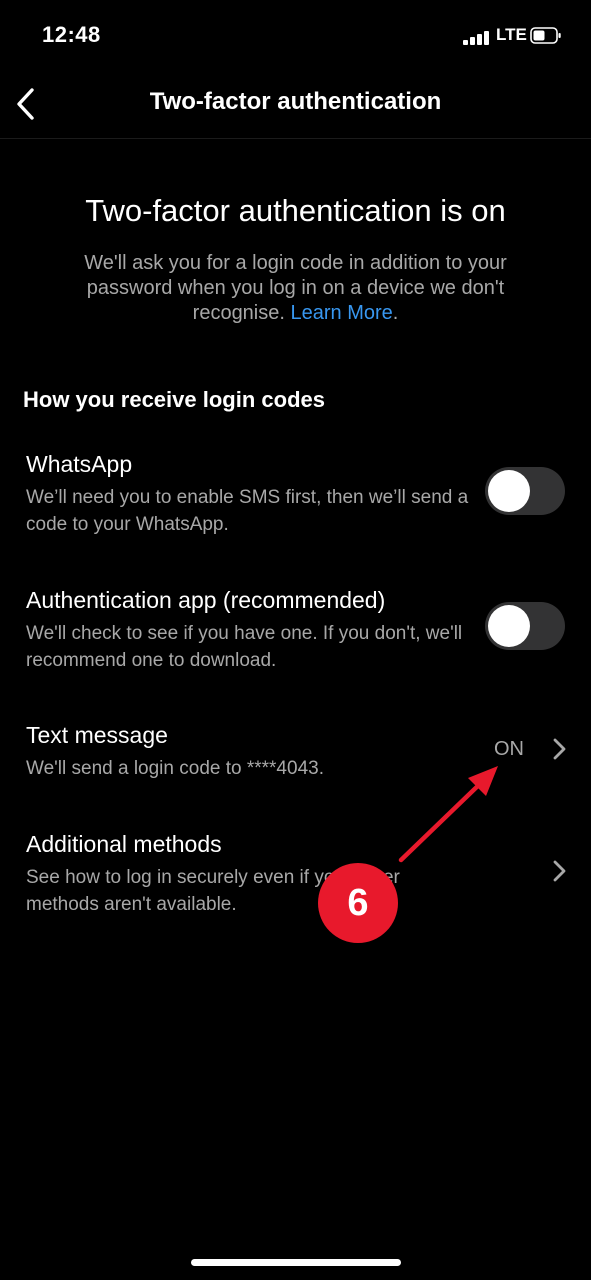 This screenshot has width=591, height=1280. I want to click on home-indicator, so click(296, 1262).